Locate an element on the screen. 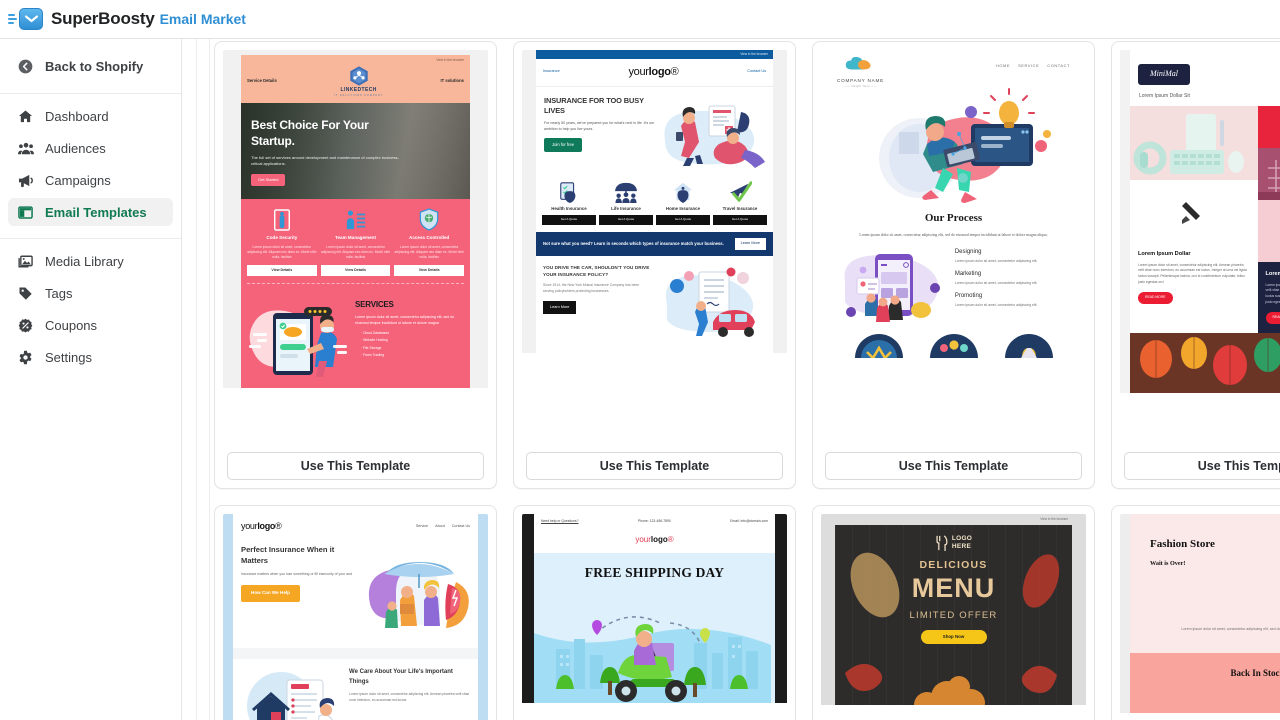  logo-text: LINKEDTECH is located at coordinates (358, 89).